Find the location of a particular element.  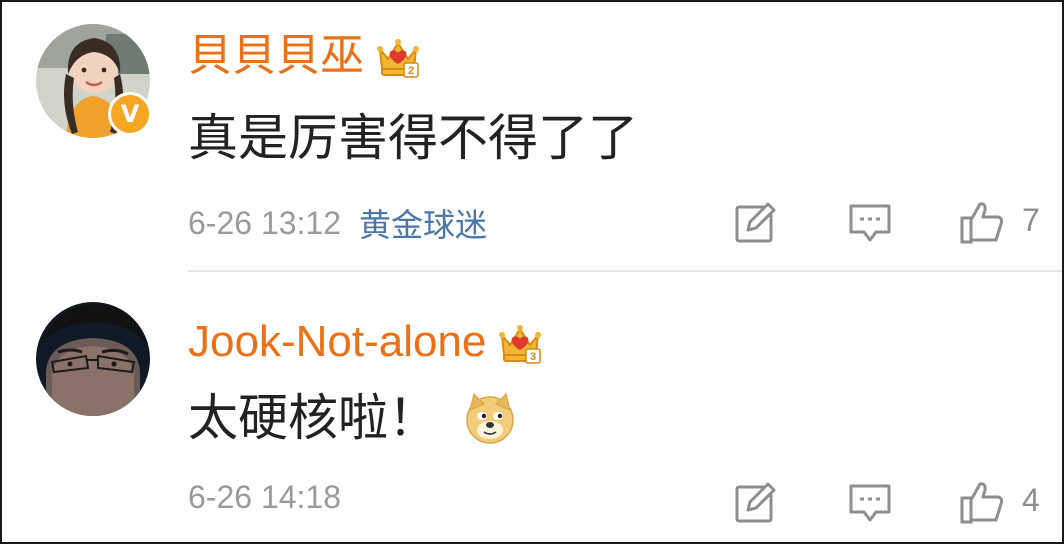

username-row: 貝貝貝巫 2 is located at coordinates (304, 56).